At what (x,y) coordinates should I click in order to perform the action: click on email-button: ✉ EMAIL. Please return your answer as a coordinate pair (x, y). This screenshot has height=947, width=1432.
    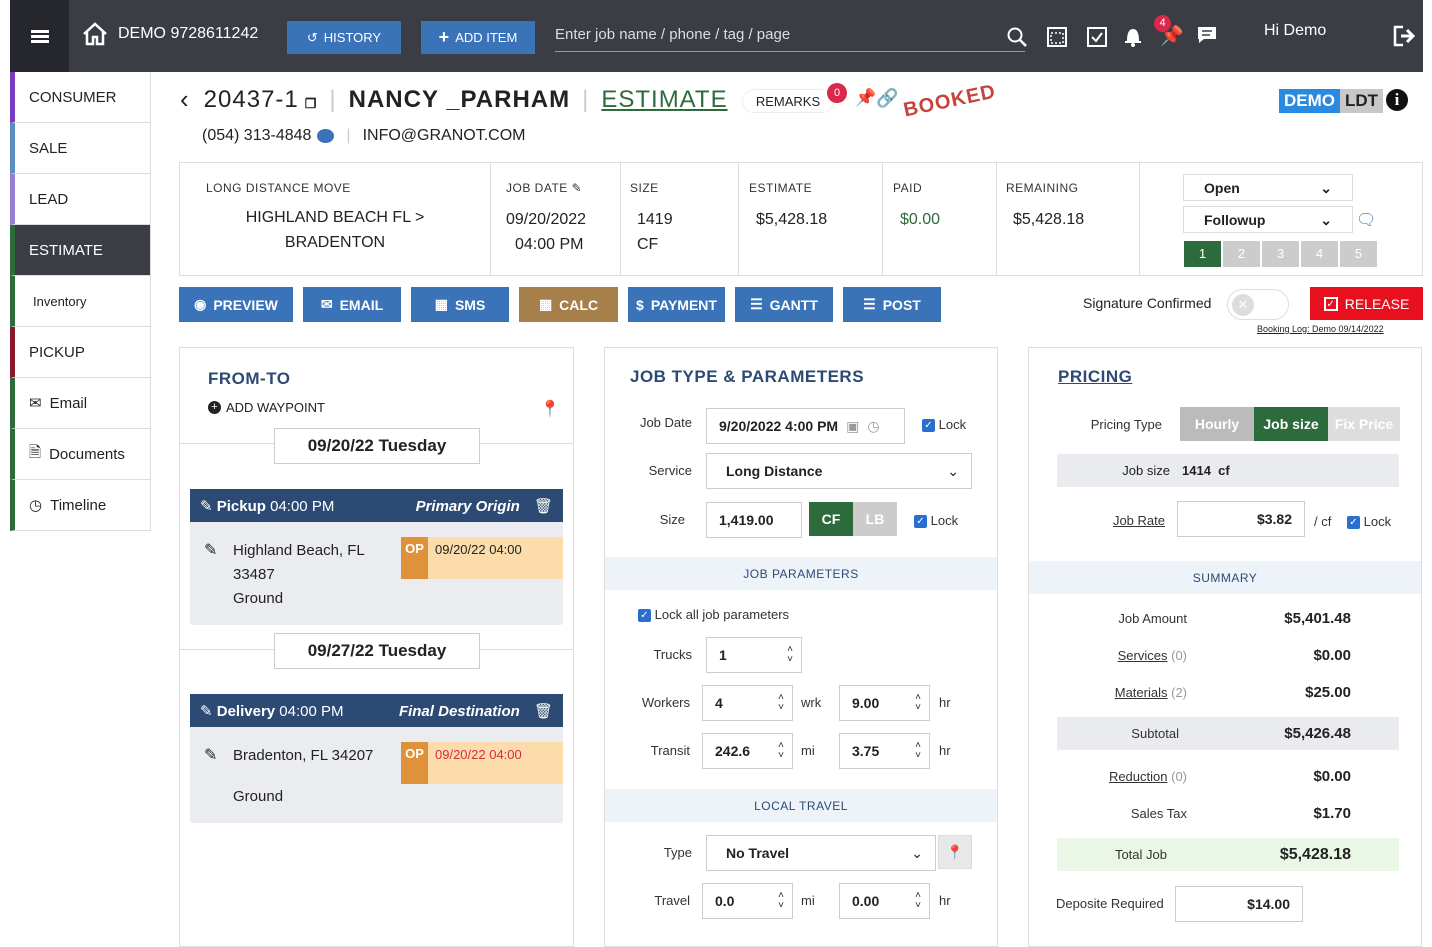
    Looking at the image, I should click on (352, 304).